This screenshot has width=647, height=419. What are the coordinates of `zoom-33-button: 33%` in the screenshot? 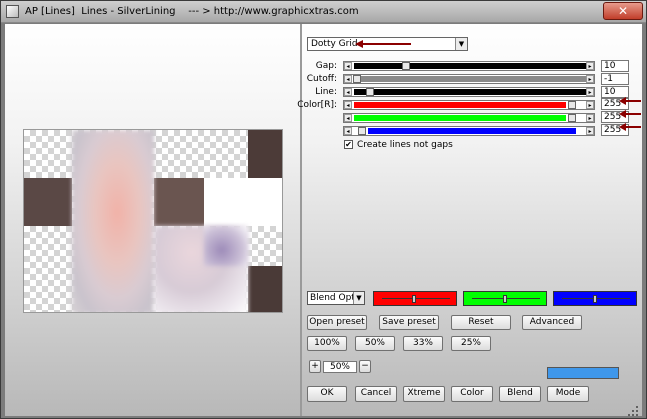 It's located at (423, 343).